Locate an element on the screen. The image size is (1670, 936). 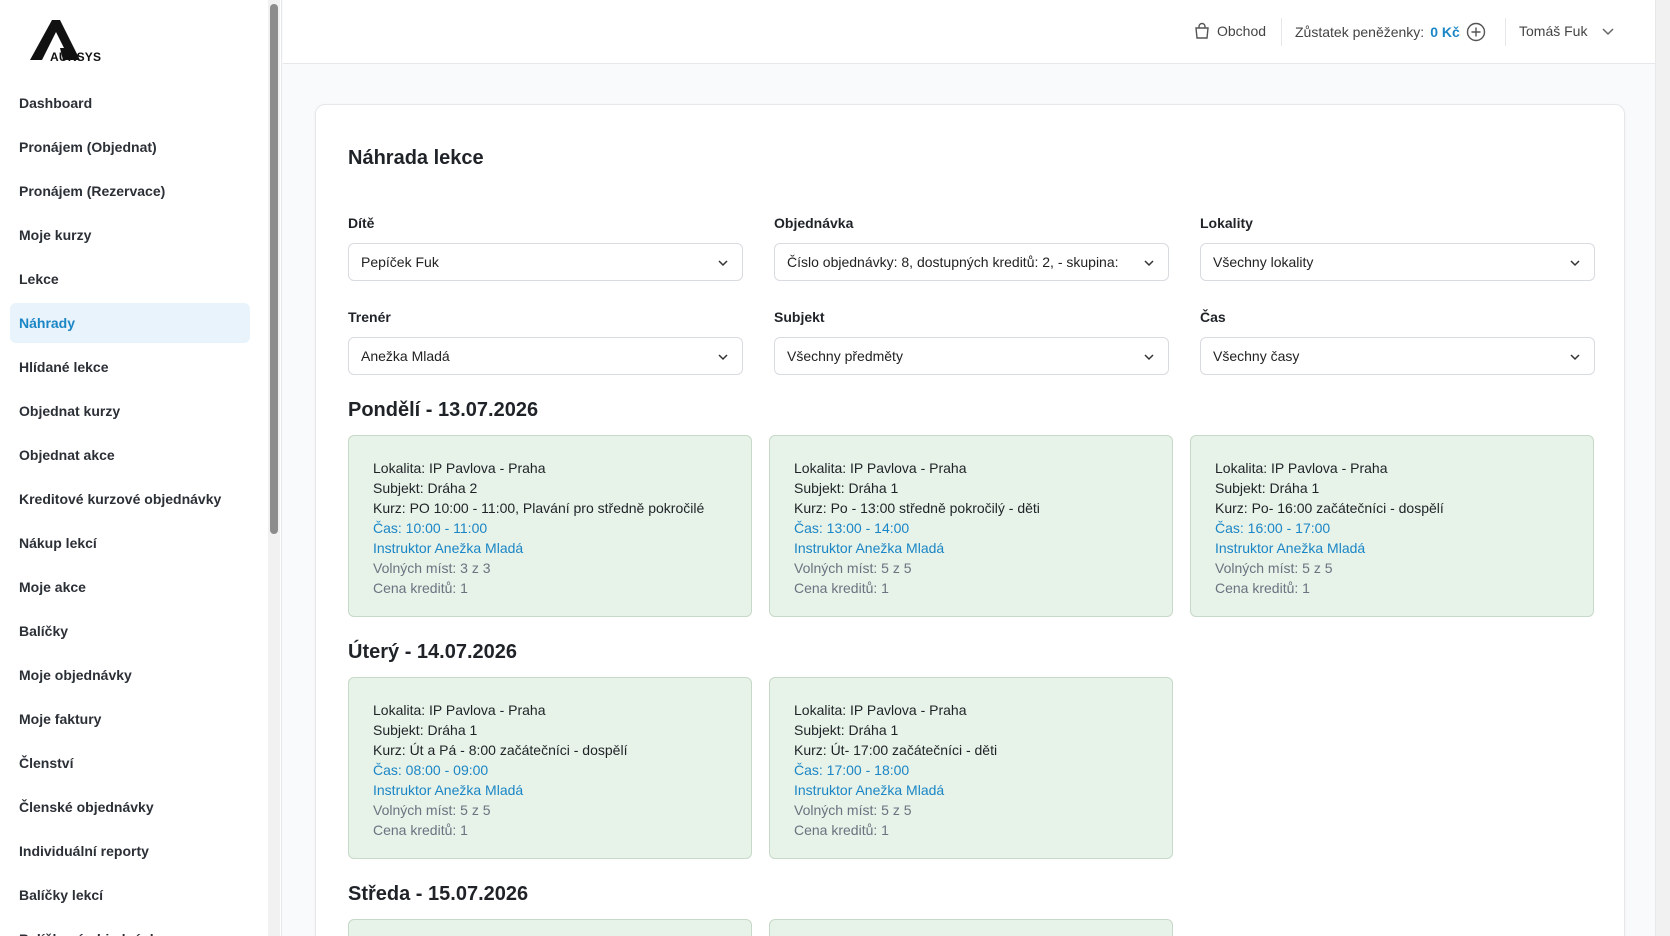
time-select-value: Všechny časy is located at coordinates (1256, 356).